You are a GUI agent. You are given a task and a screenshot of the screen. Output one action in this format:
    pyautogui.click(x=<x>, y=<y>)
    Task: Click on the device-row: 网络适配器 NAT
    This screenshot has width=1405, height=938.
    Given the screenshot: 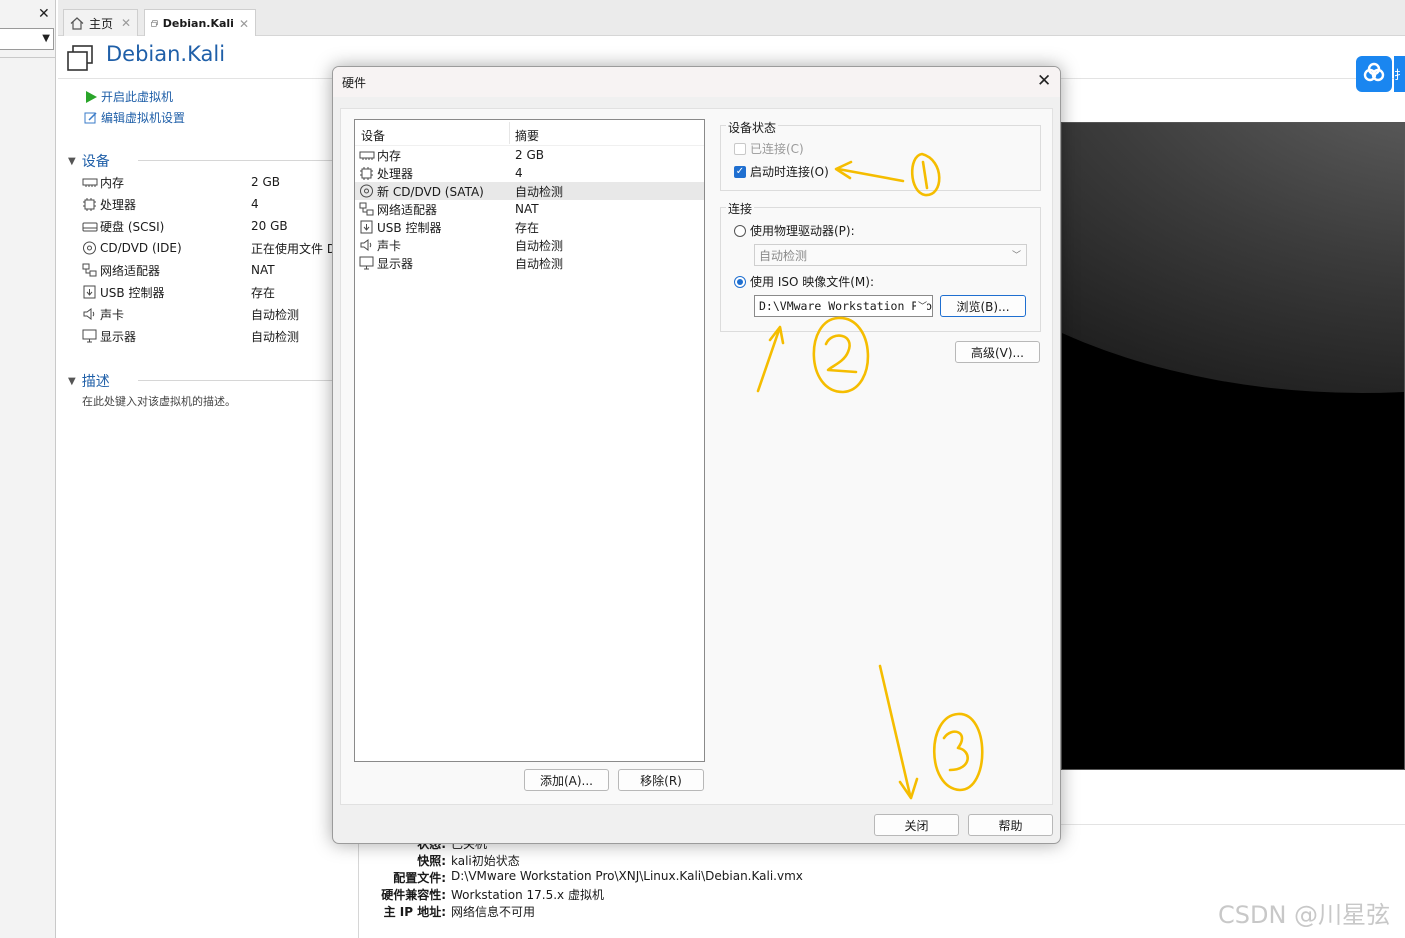 What is the action you would take?
    pyautogui.click(x=207, y=270)
    